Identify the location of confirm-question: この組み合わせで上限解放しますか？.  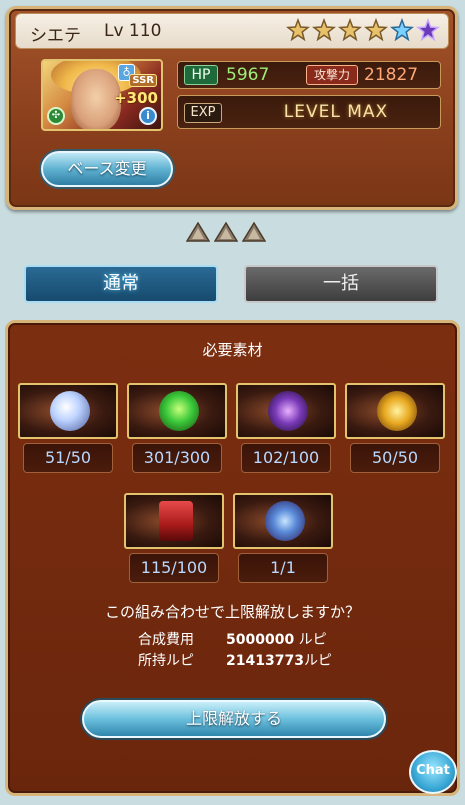
(232, 612).